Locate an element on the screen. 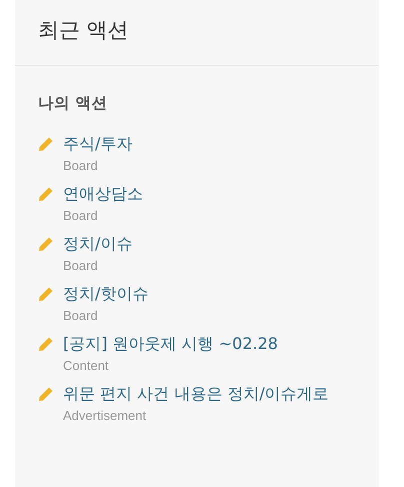 The image size is (404, 487). action-link: 정치/이슈 is located at coordinates (97, 244).